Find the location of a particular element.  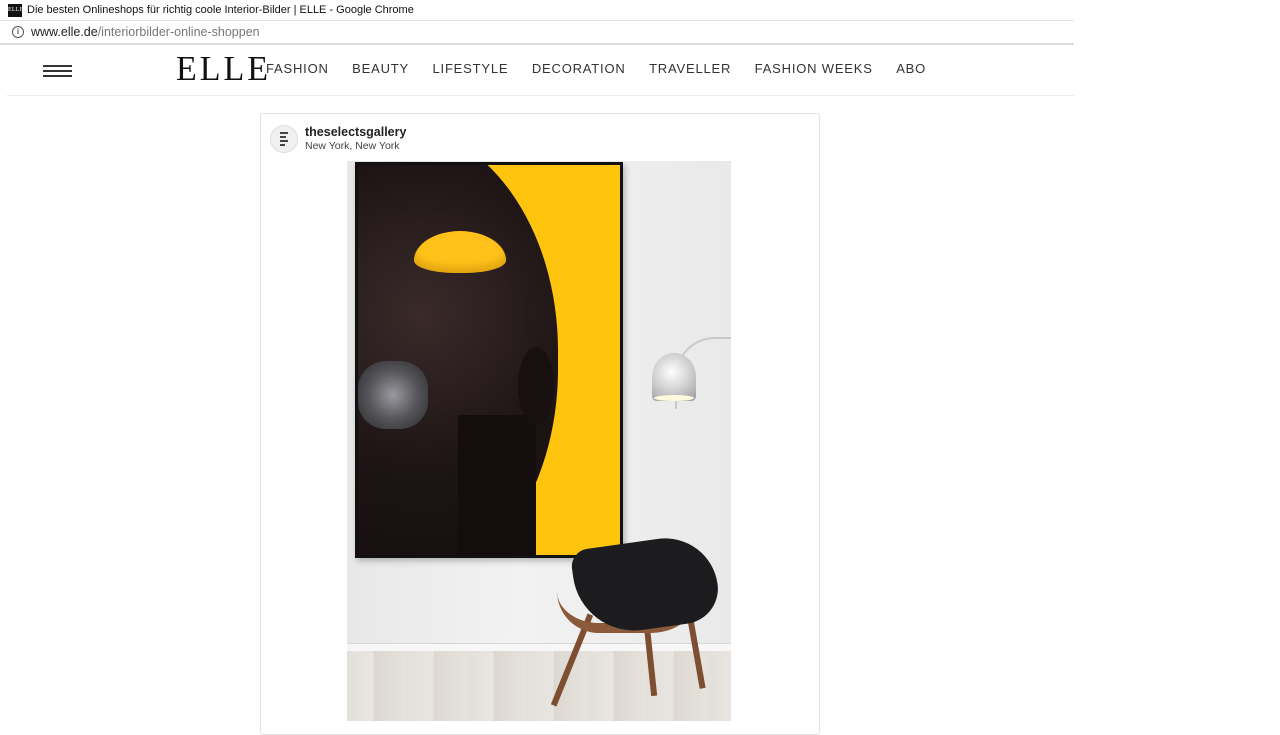

nav-item-decoration: DECORATION is located at coordinates (579, 68).